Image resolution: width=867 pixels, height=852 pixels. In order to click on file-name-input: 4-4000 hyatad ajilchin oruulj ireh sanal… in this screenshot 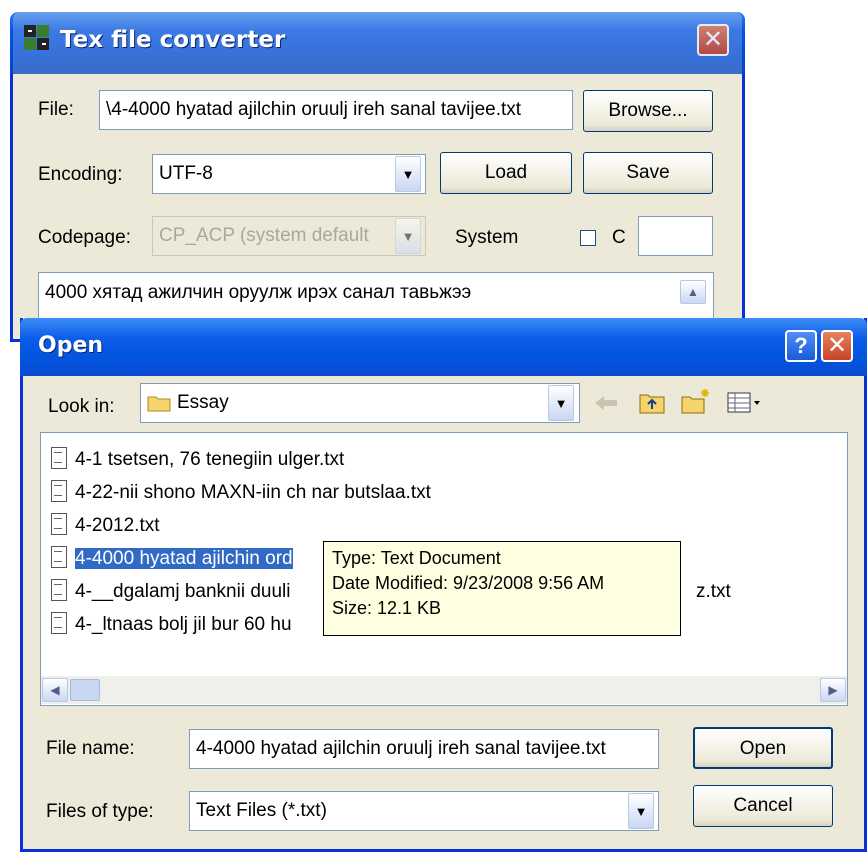, I will do `click(424, 749)`.